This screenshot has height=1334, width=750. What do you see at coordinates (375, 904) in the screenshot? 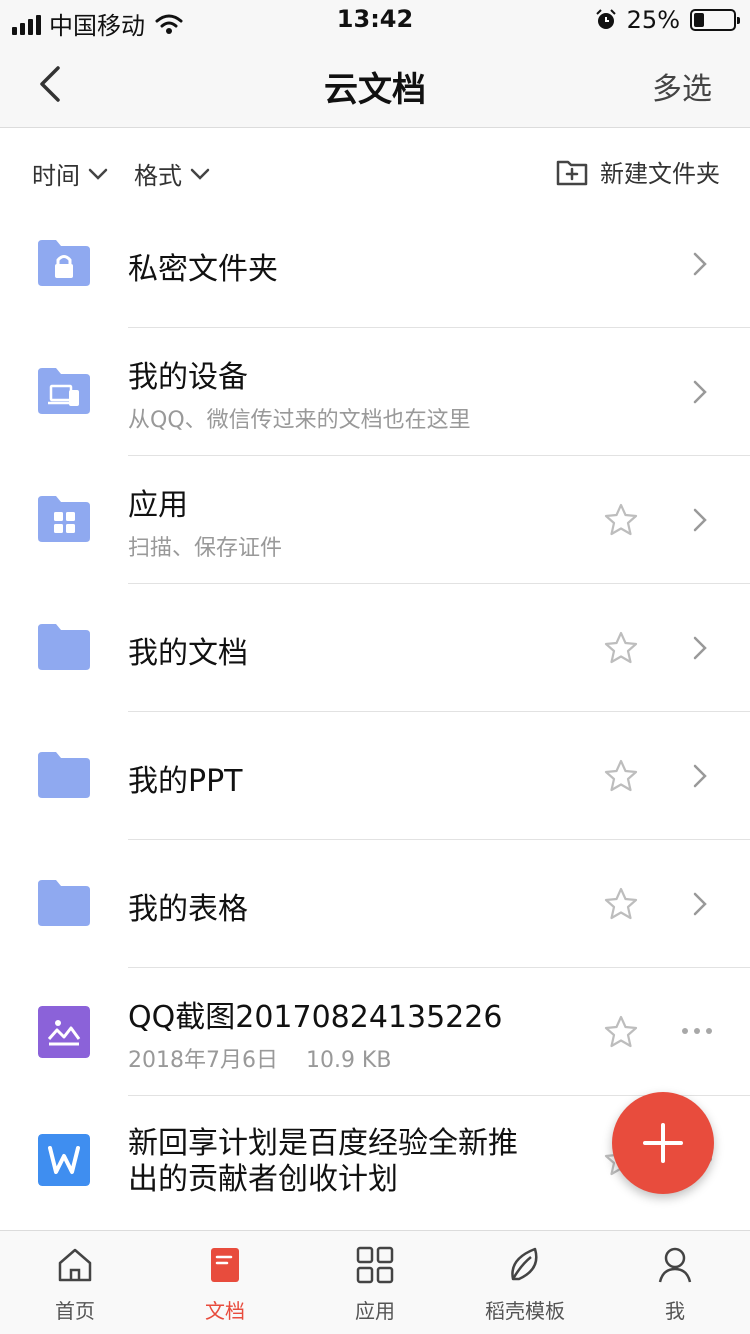
I see `list-item: 我的表格` at bounding box center [375, 904].